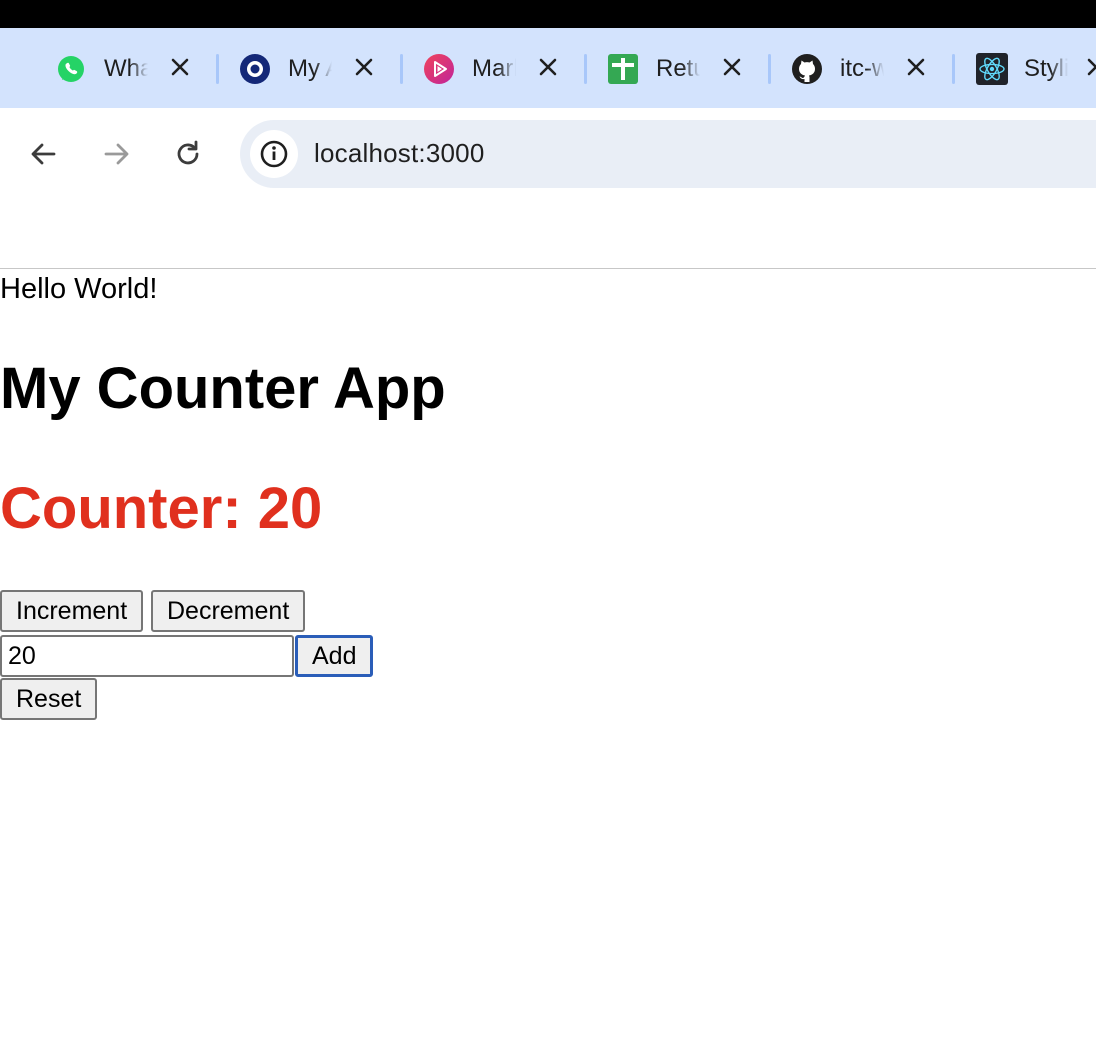 The height and width of the screenshot is (1038, 1096). I want to click on tab-styling: Styling, so click(1036, 68).